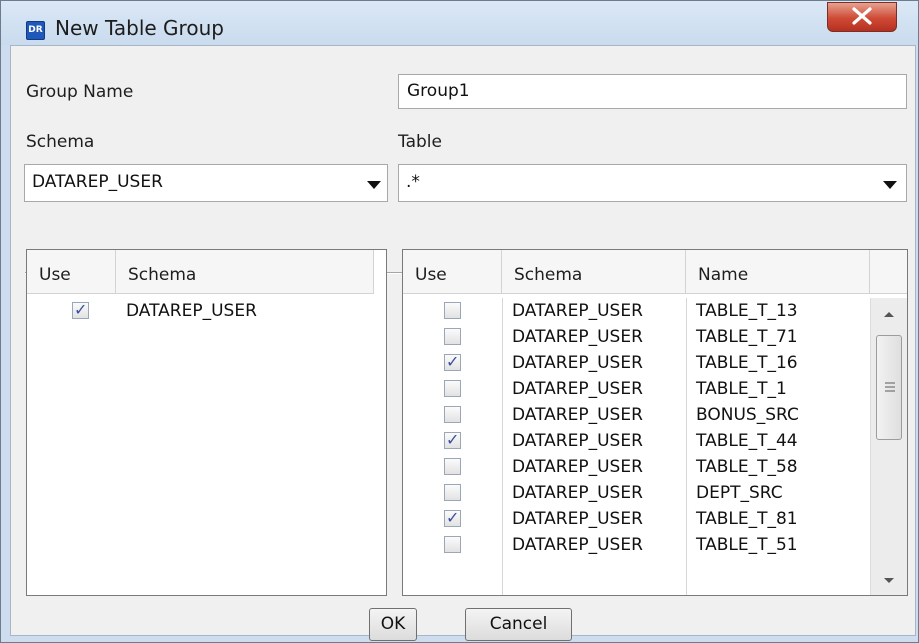 The image size is (919, 643). I want to click on title-bar: DR New Table Group, so click(459, 23).